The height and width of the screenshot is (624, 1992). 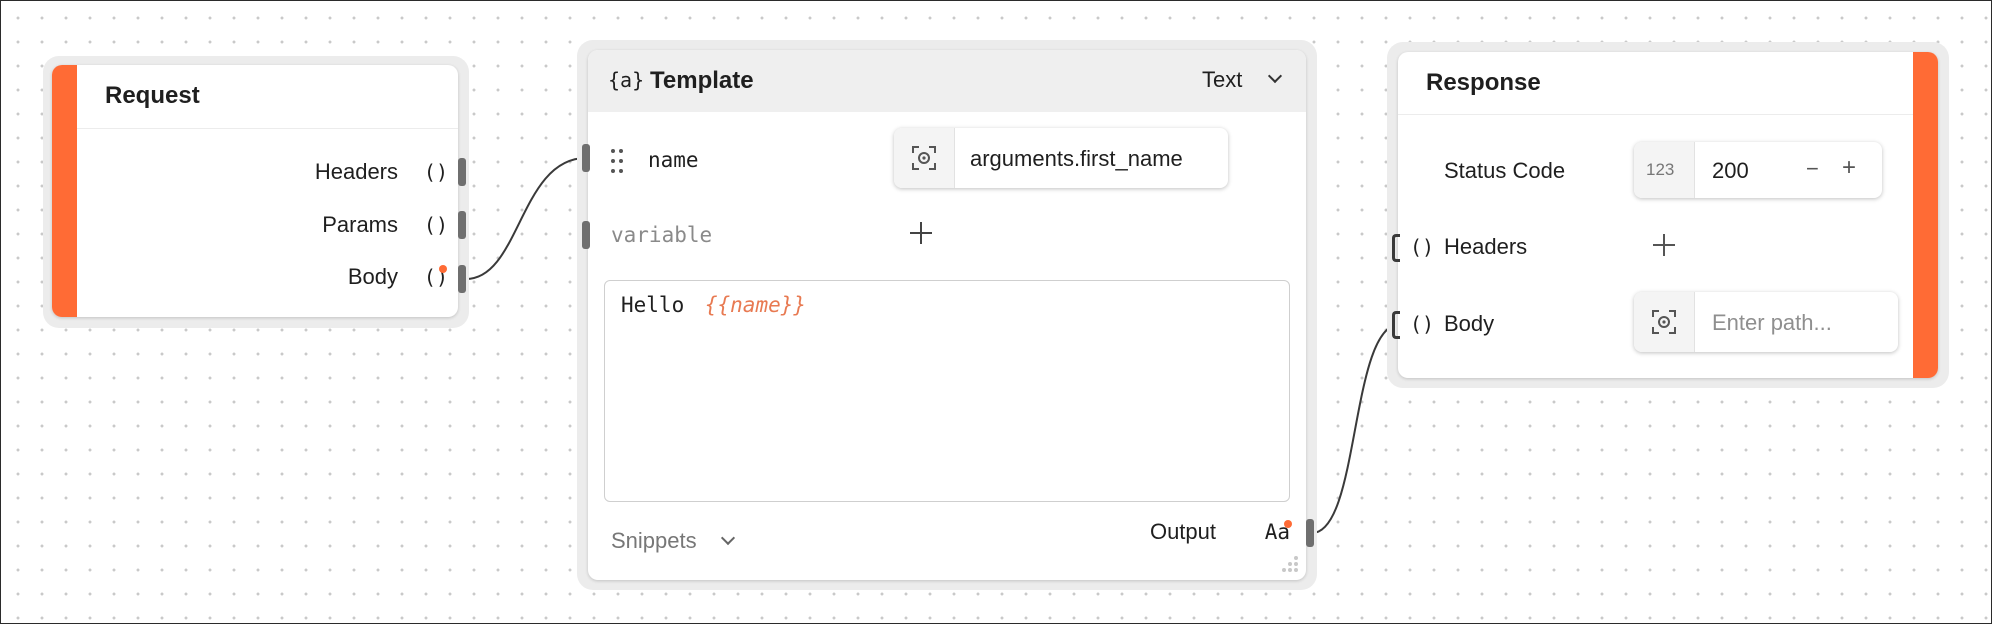 I want to click on request-accent-bar, so click(x=64, y=191).